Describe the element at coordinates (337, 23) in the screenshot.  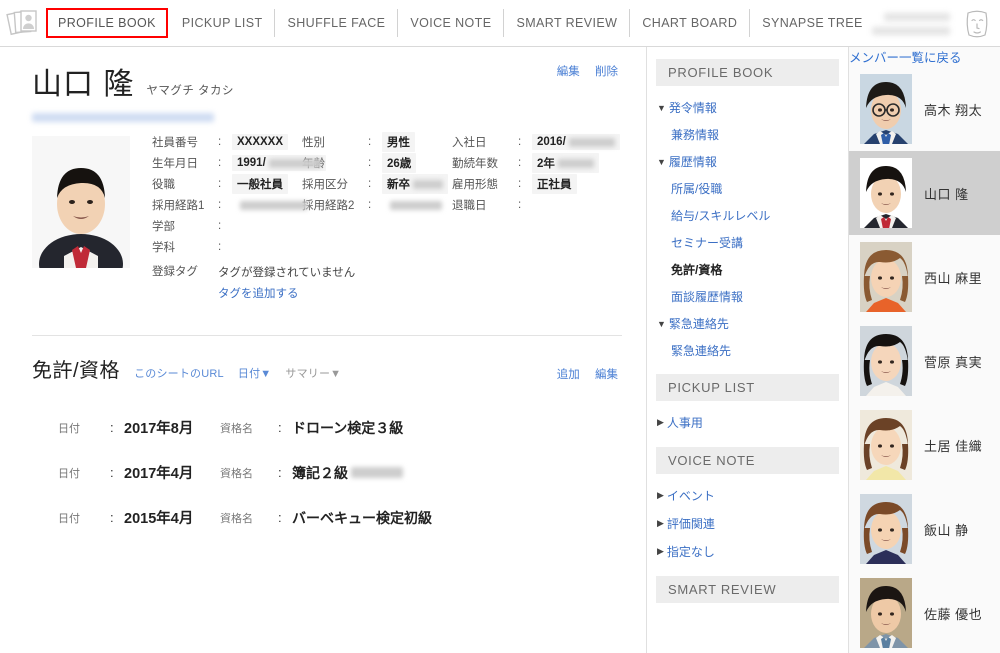
I see `nav-item-shuffle-face: SHUFFLE FACE` at that location.